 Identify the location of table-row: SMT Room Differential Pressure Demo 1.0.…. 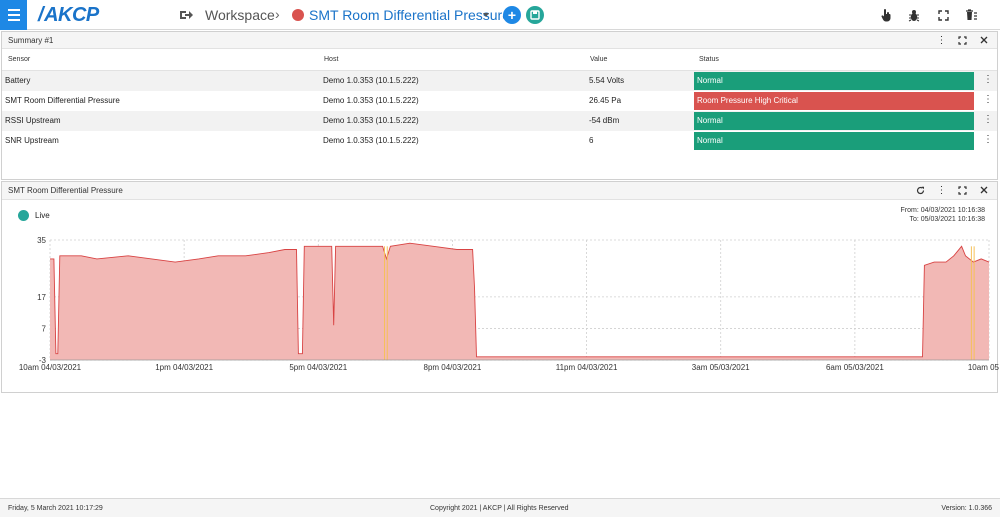
(499, 101).